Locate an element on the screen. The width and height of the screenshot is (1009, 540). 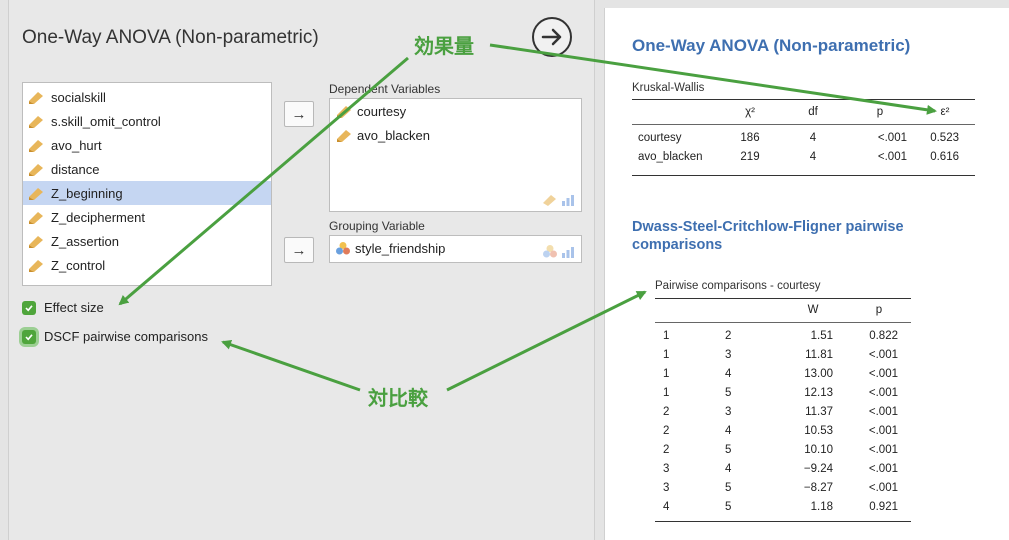
go-to-results-button is located at coordinates (552, 37).